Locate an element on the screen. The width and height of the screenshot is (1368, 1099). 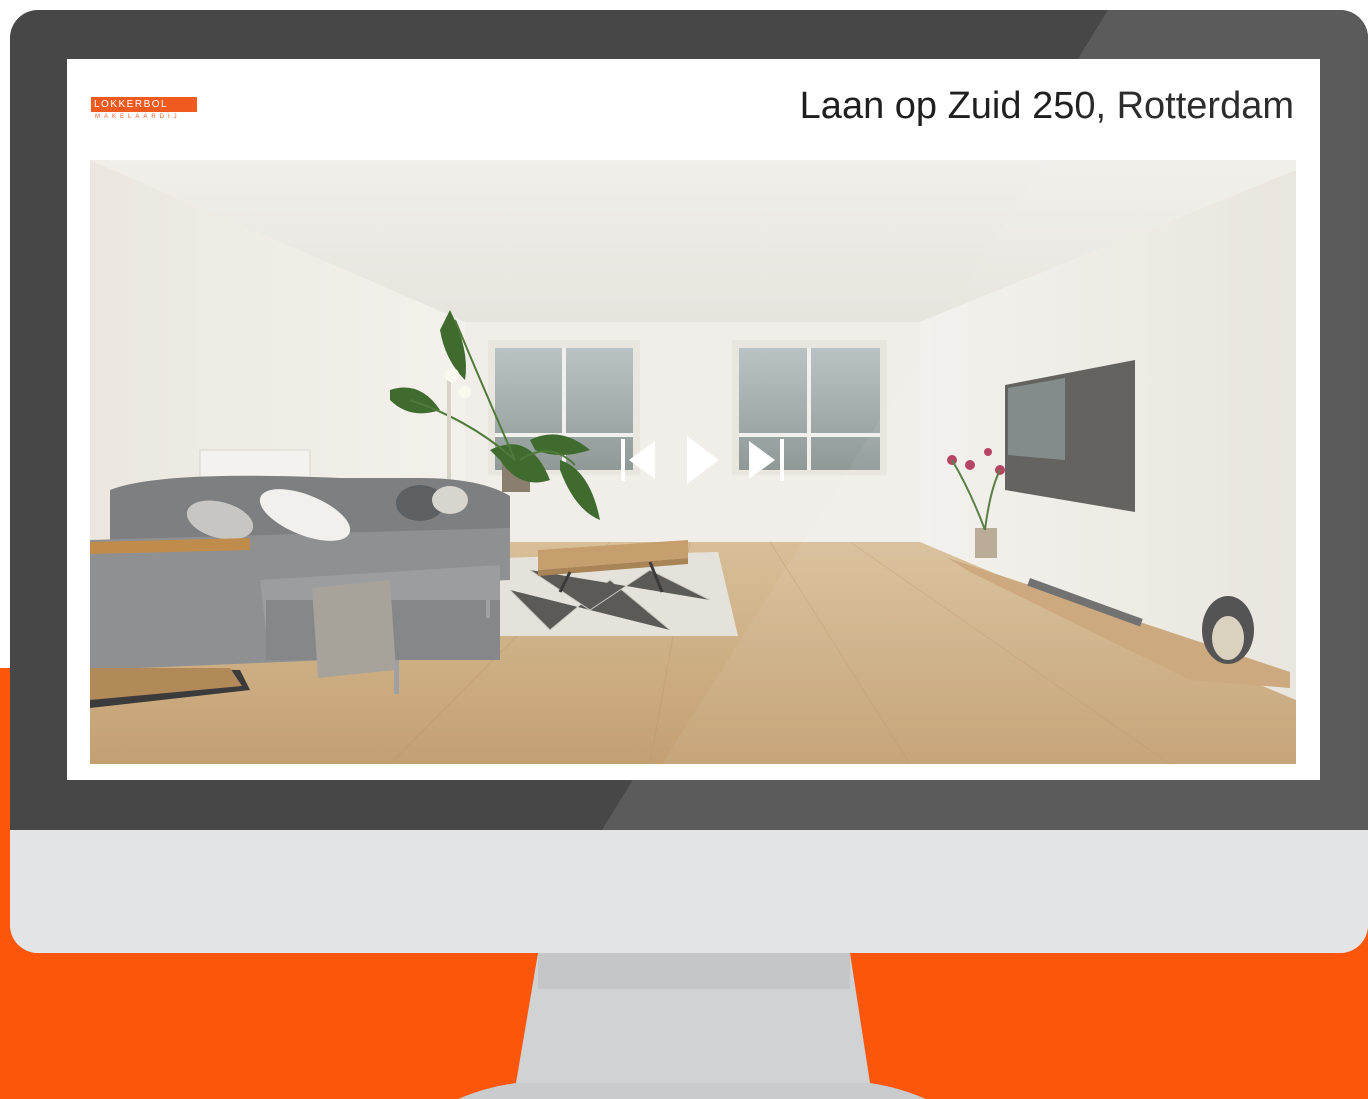
logo-tagline: MAKELAARDIJ is located at coordinates (138, 117).